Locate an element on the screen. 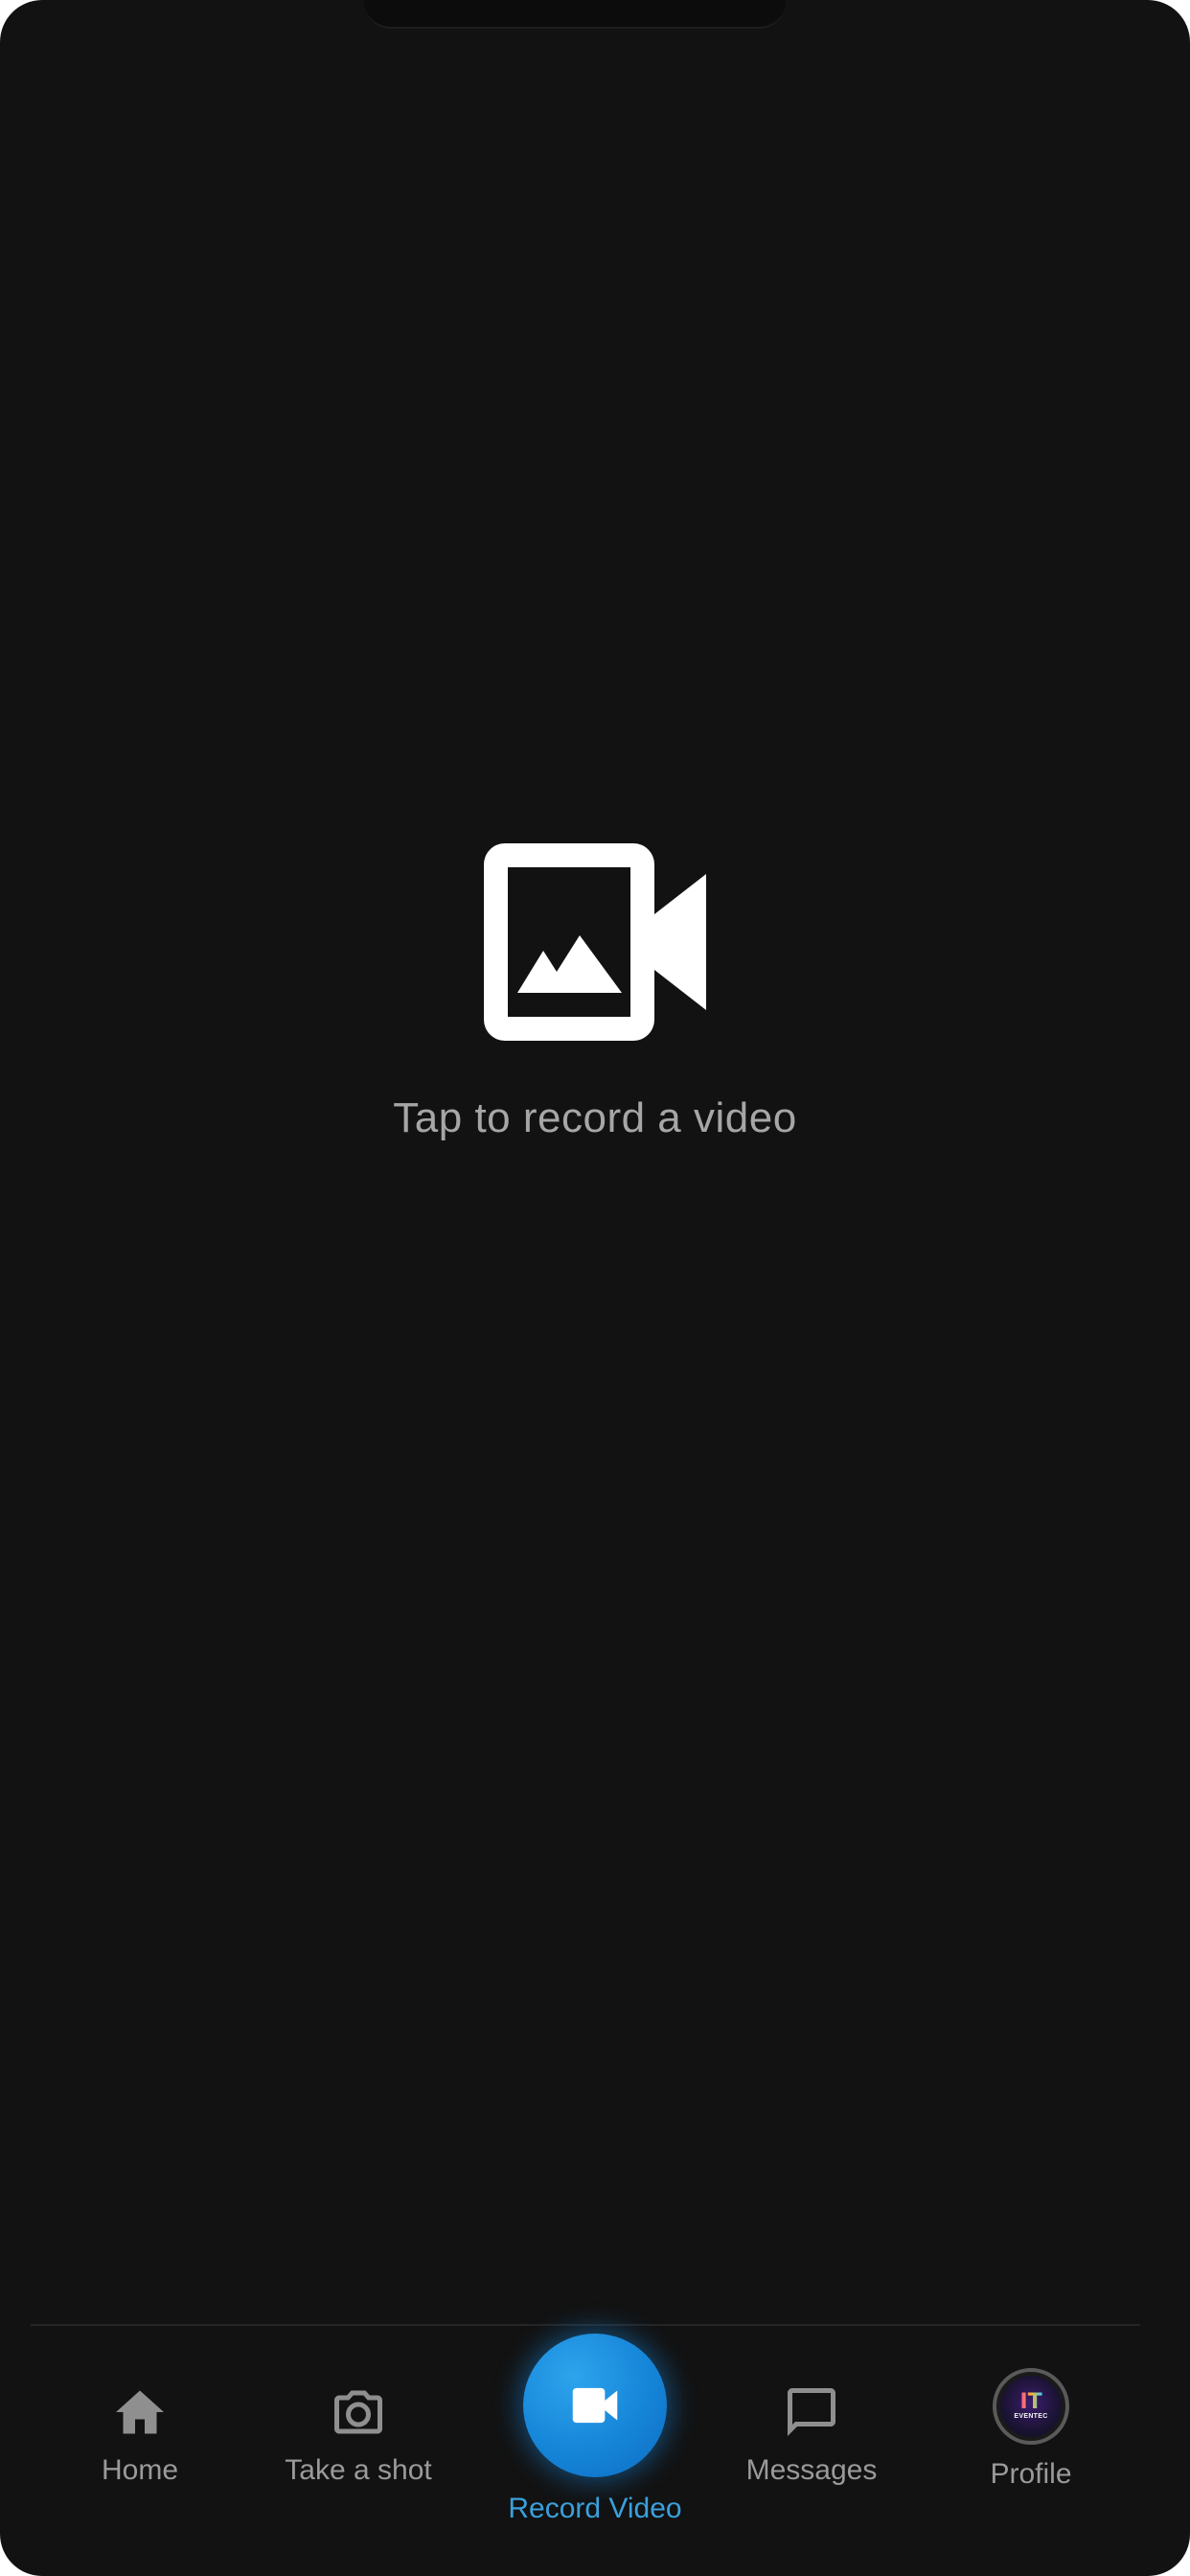 The image size is (1190, 2576). tab-take-a-shot: Take a shot is located at coordinates (358, 2451).